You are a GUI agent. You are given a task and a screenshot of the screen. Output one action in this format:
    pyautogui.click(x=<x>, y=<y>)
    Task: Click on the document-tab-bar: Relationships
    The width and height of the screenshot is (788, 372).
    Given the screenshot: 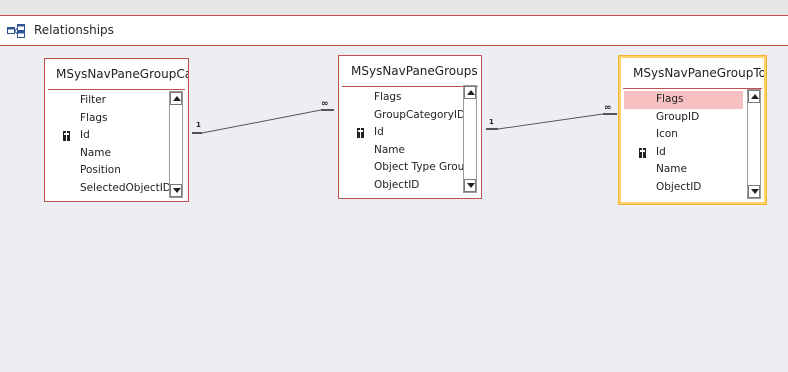 What is the action you would take?
    pyautogui.click(x=394, y=31)
    